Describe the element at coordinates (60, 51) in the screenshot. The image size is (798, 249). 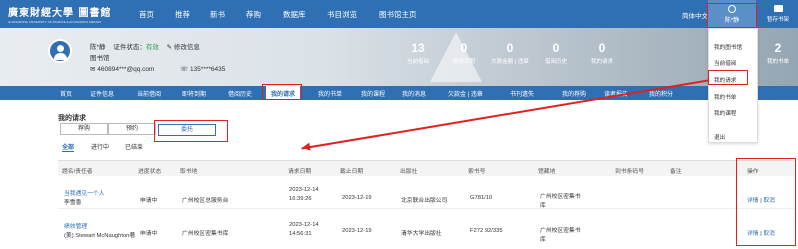
I see `avatar` at that location.